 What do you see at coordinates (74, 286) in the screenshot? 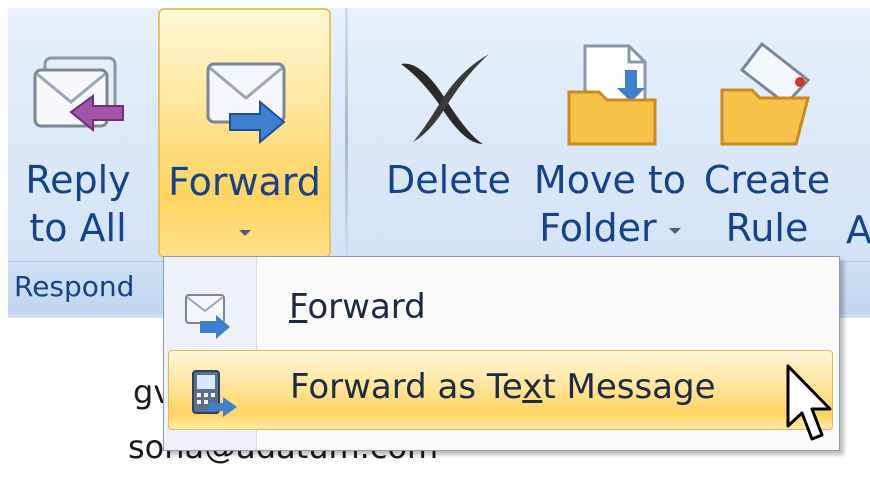
I see `respond-group-label: Respond` at bounding box center [74, 286].